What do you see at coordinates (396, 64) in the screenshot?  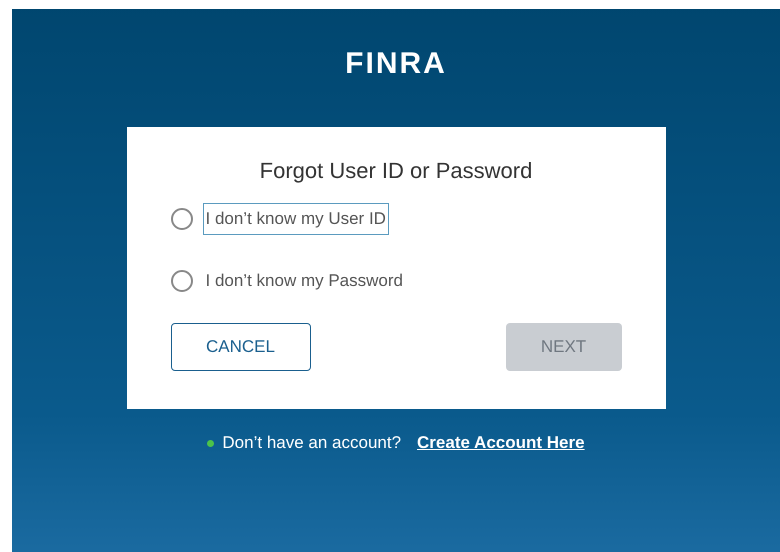 I see `logo: FINRA` at bounding box center [396, 64].